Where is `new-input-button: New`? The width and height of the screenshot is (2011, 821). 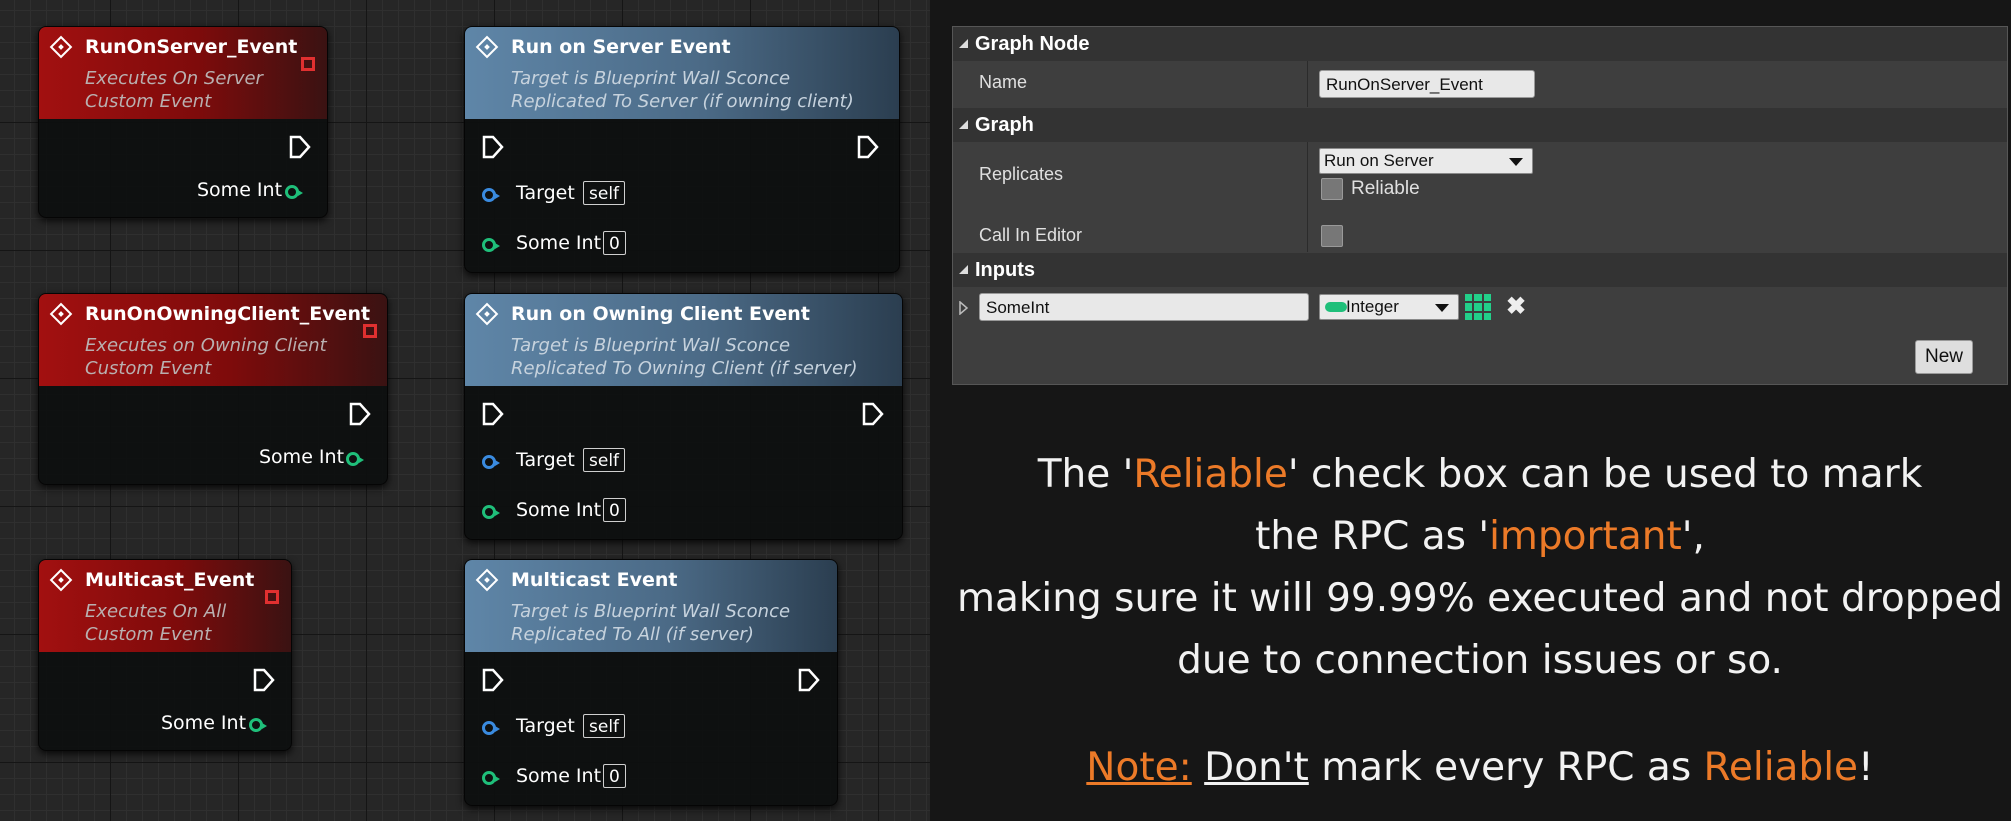 new-input-button: New is located at coordinates (1944, 357).